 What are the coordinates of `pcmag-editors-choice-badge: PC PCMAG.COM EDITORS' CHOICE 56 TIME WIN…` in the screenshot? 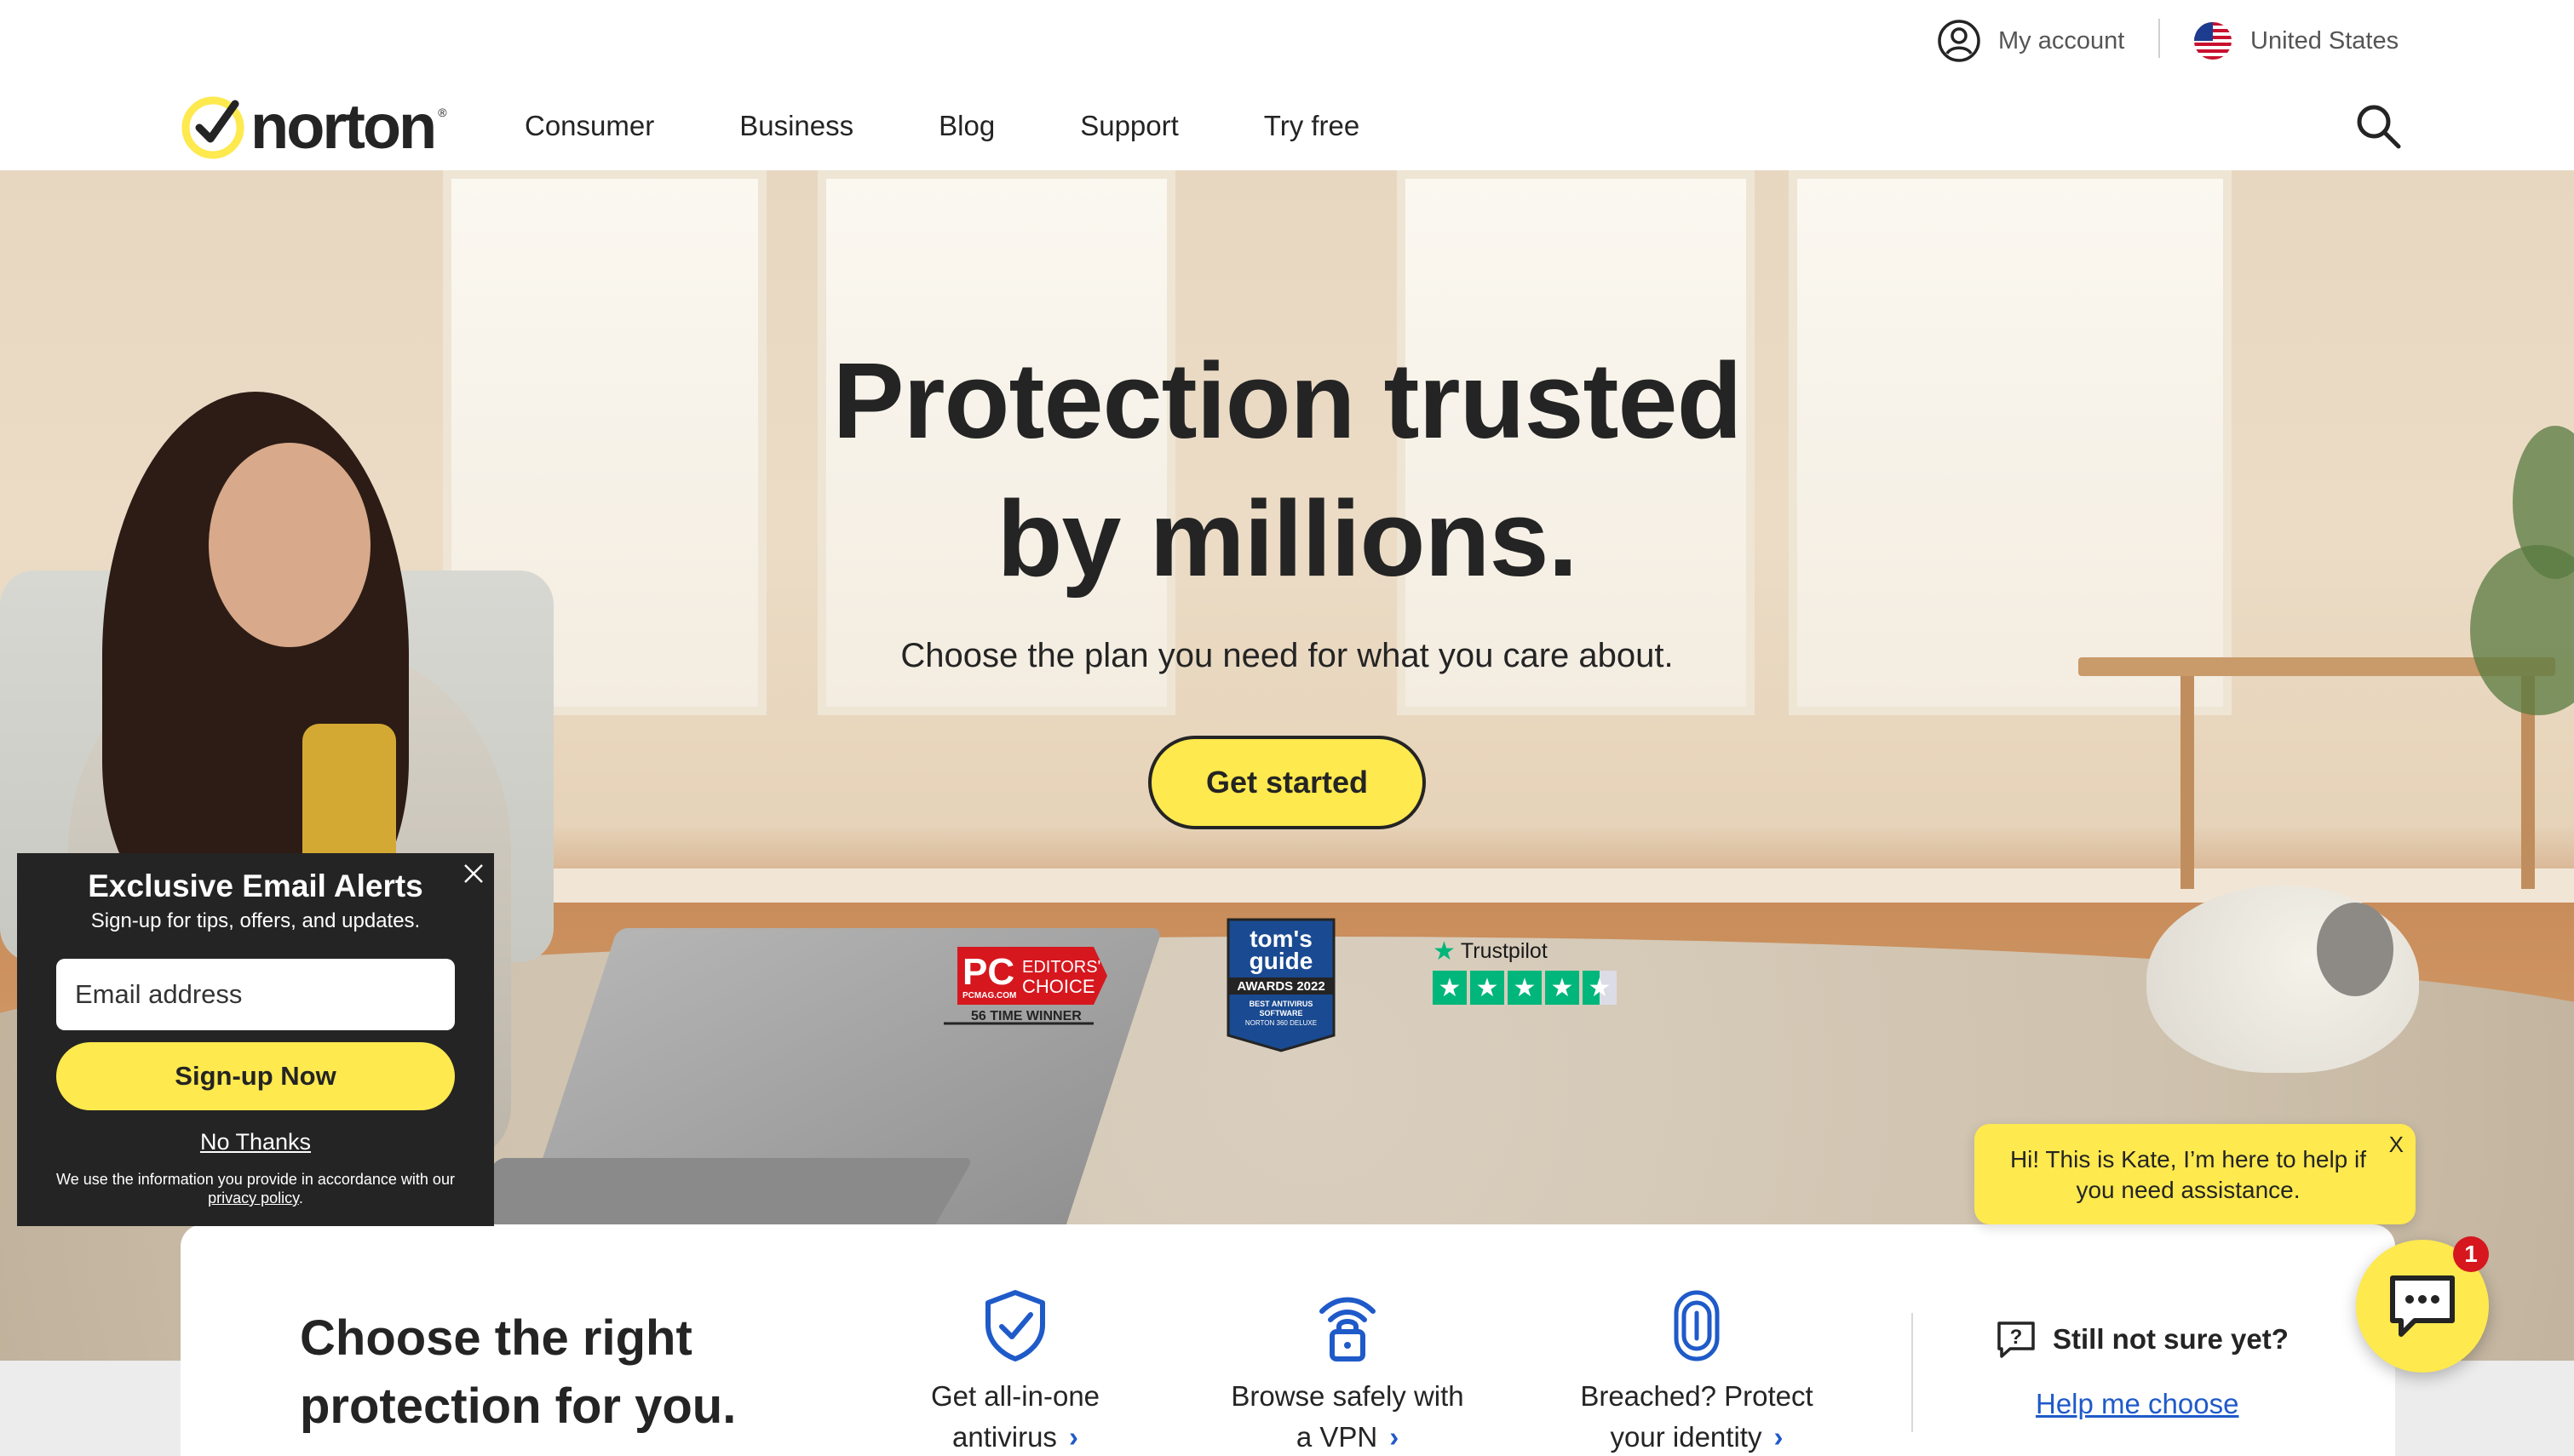 It's located at (1025, 986).